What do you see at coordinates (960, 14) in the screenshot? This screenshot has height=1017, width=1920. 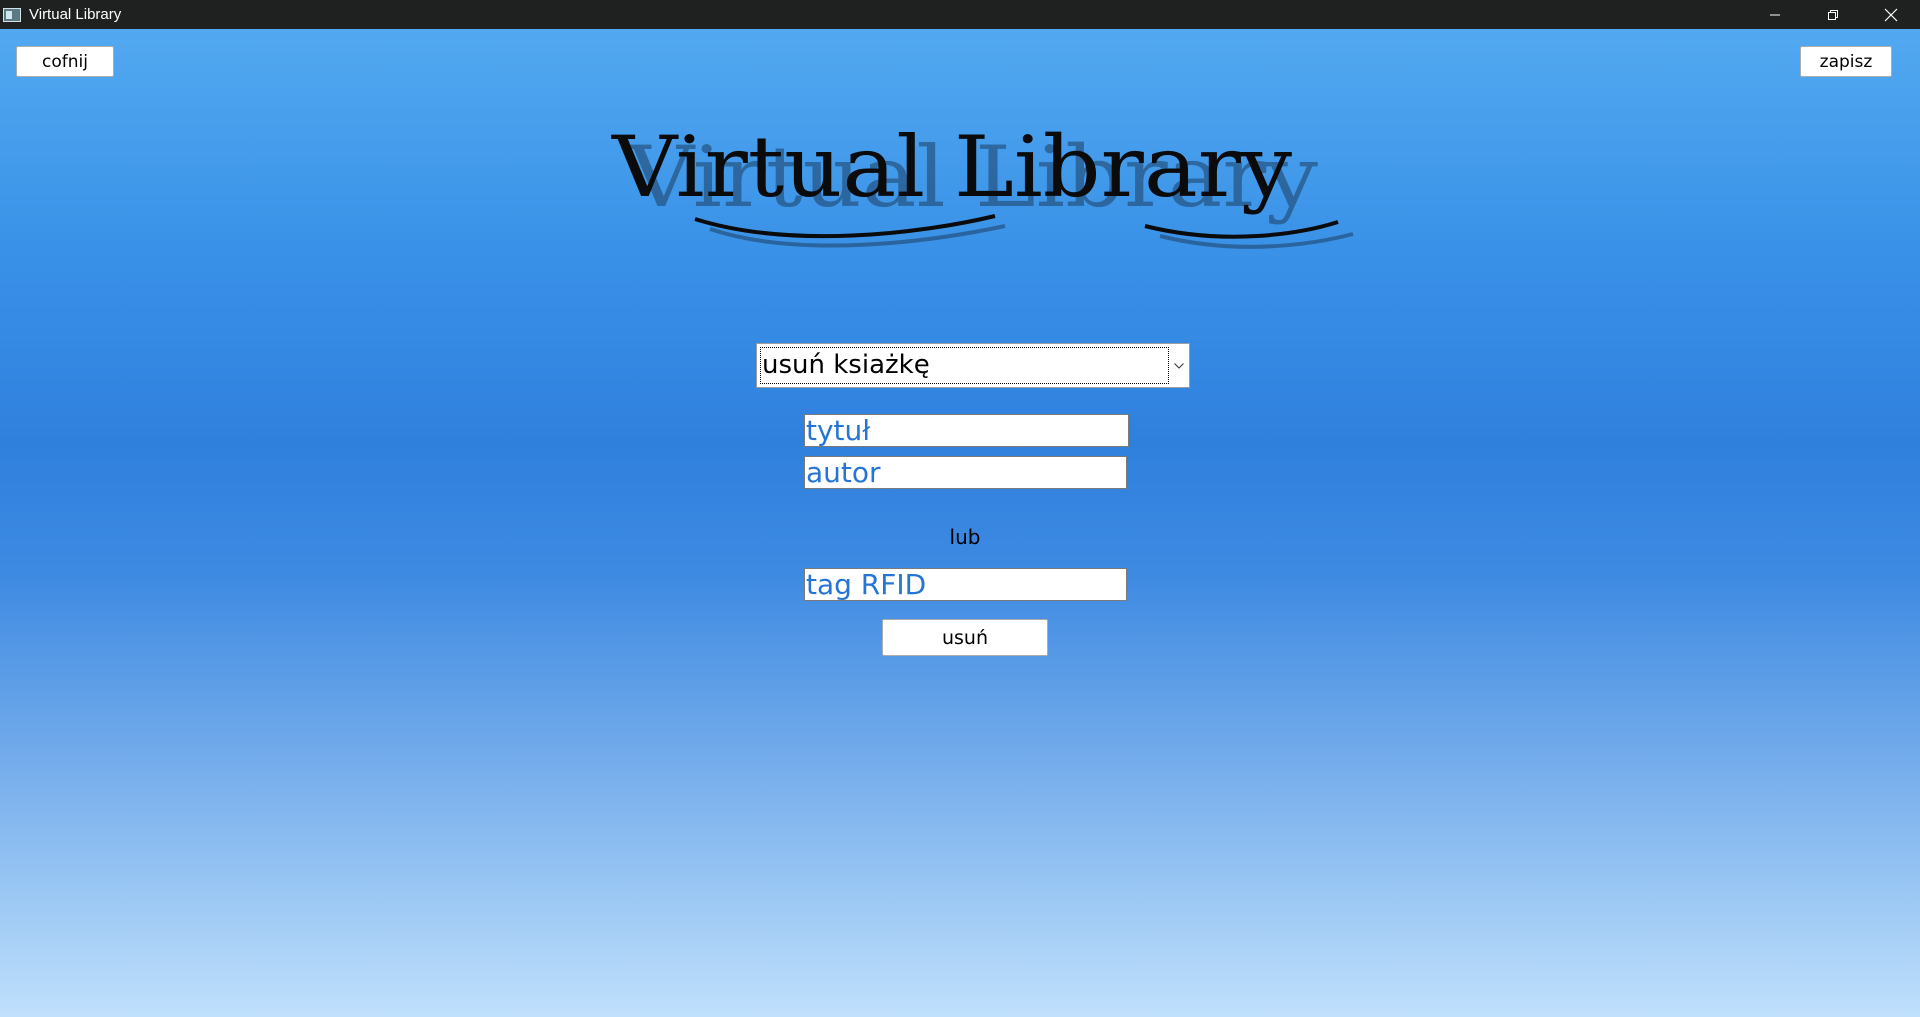 I see `title-bar: Virtual Library` at bounding box center [960, 14].